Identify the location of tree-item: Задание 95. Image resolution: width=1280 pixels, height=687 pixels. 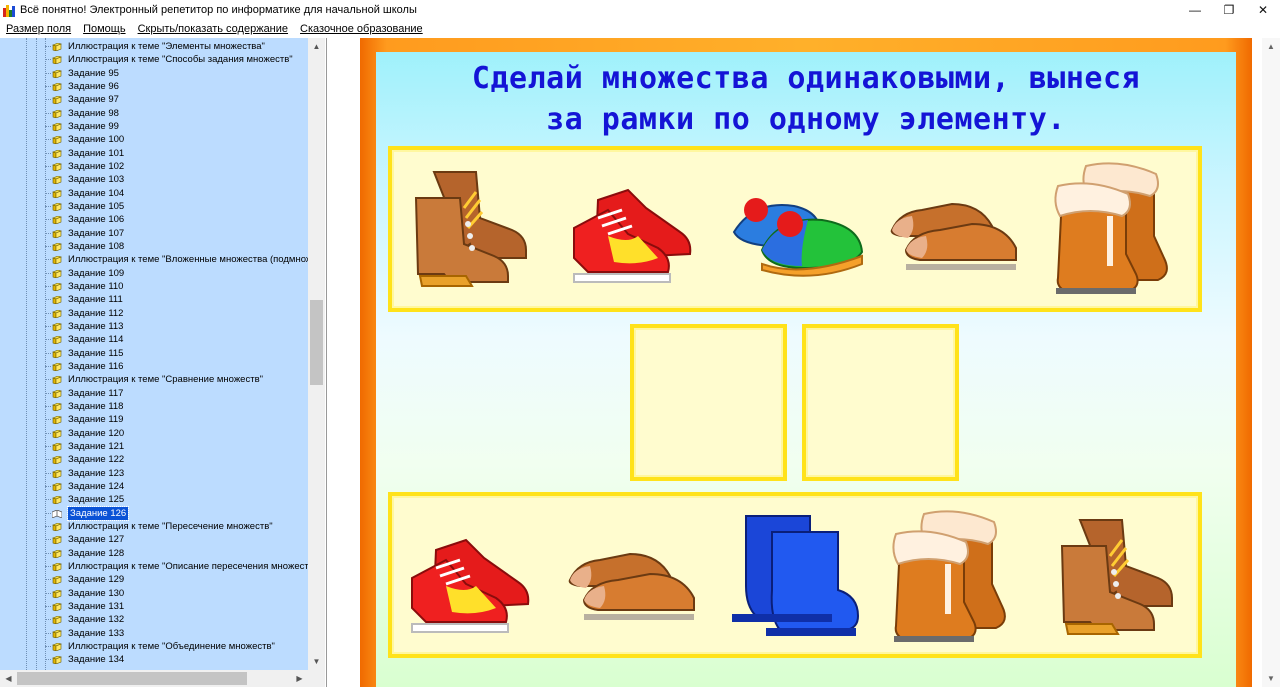
(85, 73).